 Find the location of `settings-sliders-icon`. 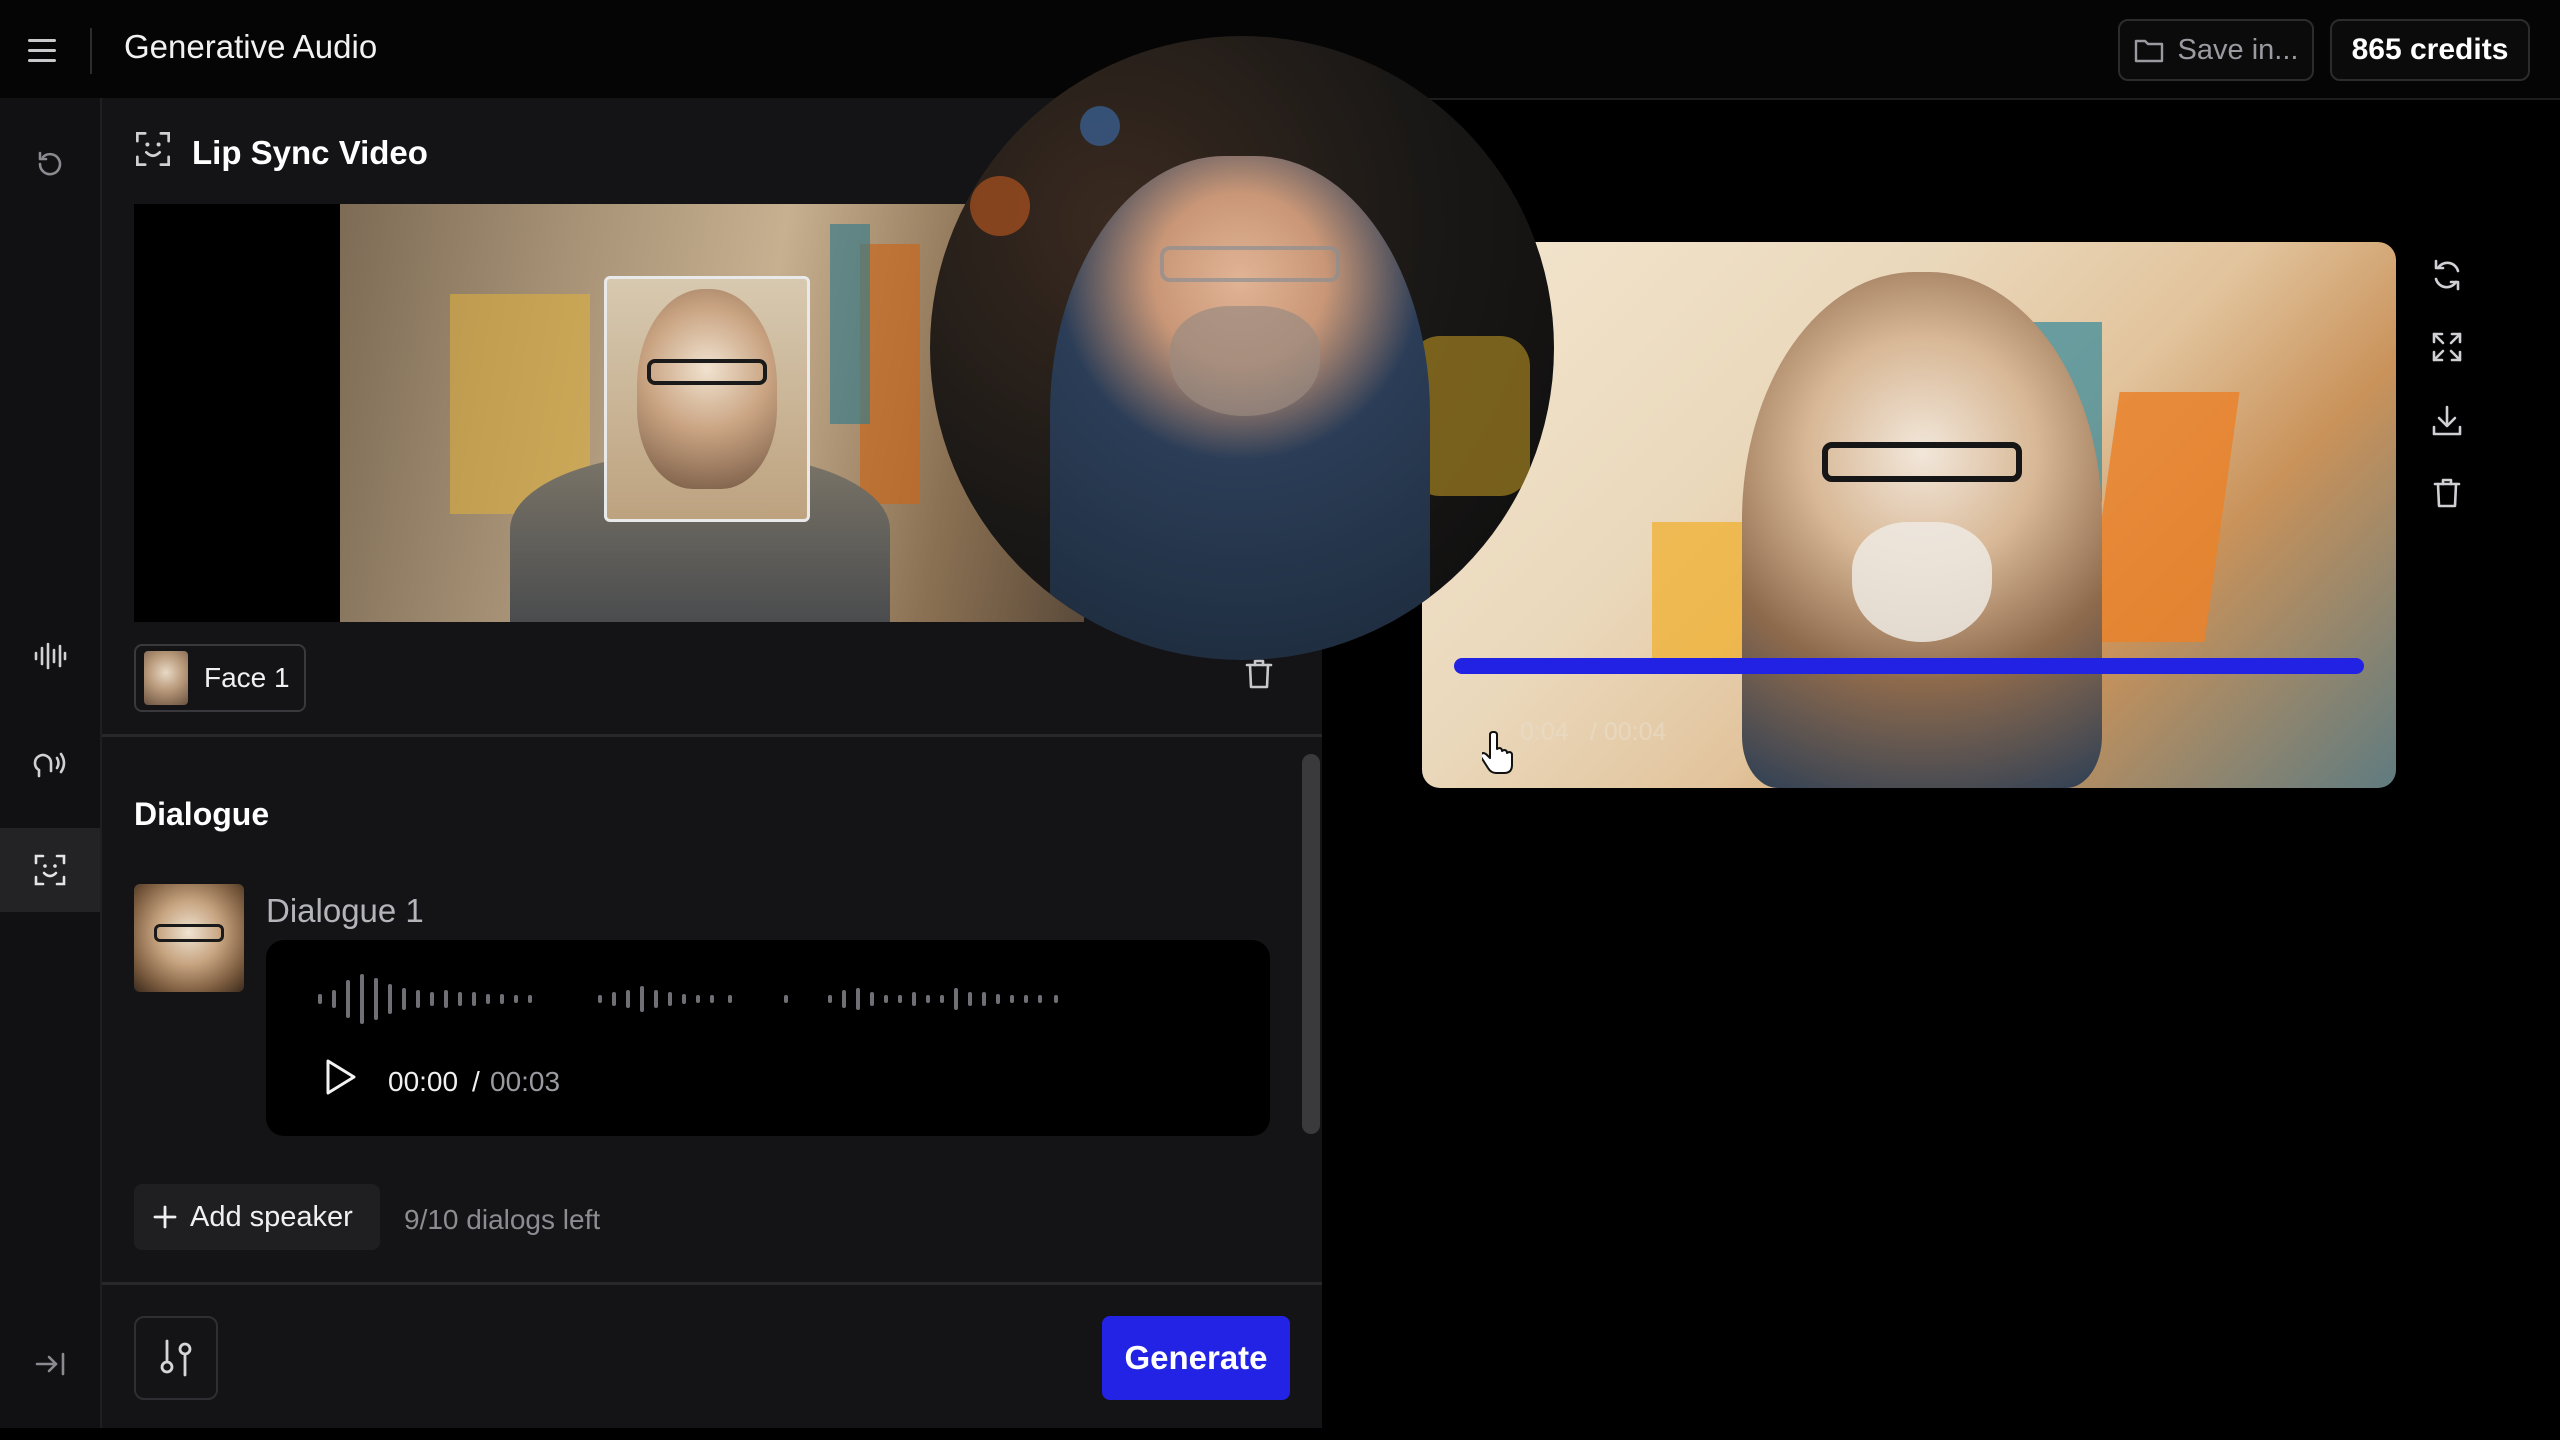

settings-sliders-icon is located at coordinates (176, 1358).